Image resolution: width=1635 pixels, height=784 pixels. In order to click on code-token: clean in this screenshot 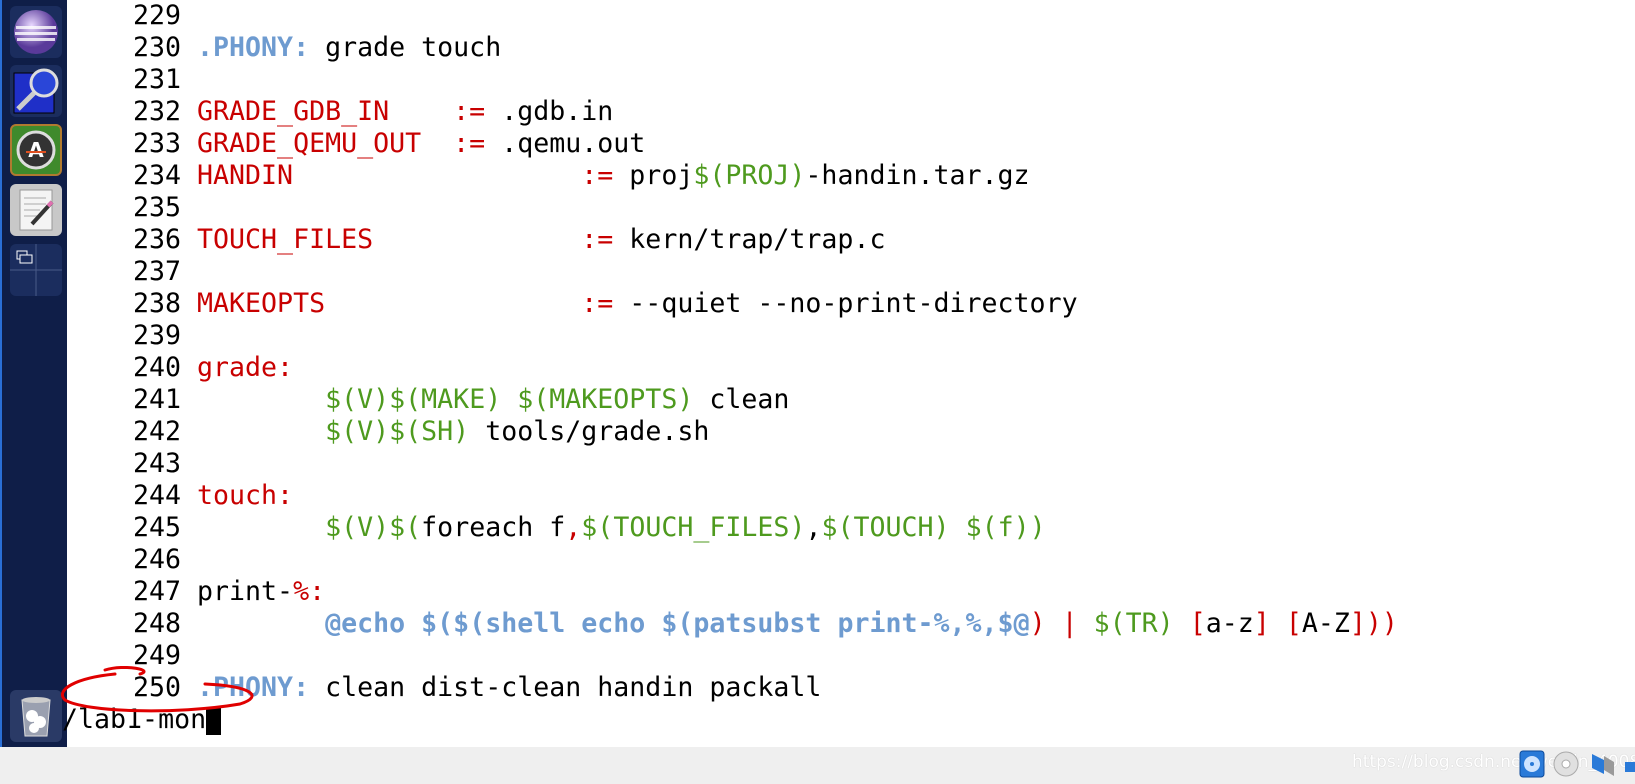, I will do `click(741, 399)`.